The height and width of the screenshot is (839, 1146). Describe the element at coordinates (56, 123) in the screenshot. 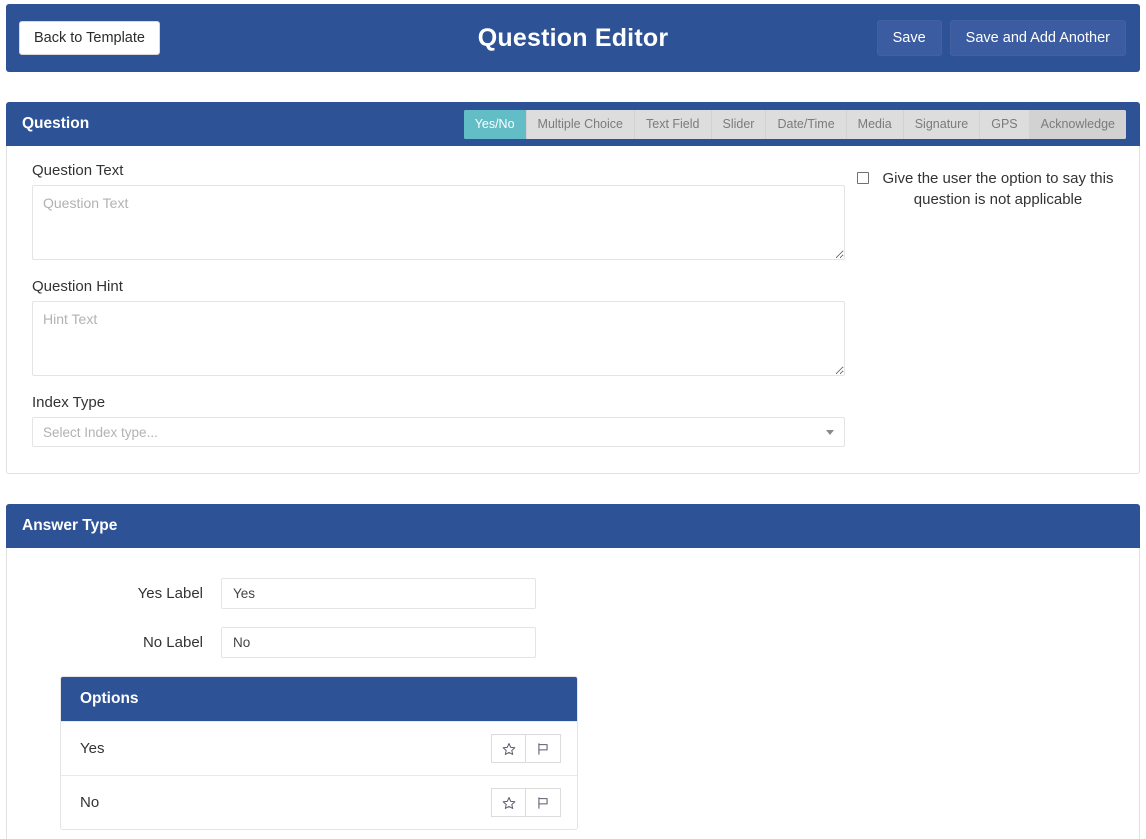

I see `question-panel-title: Question` at that location.